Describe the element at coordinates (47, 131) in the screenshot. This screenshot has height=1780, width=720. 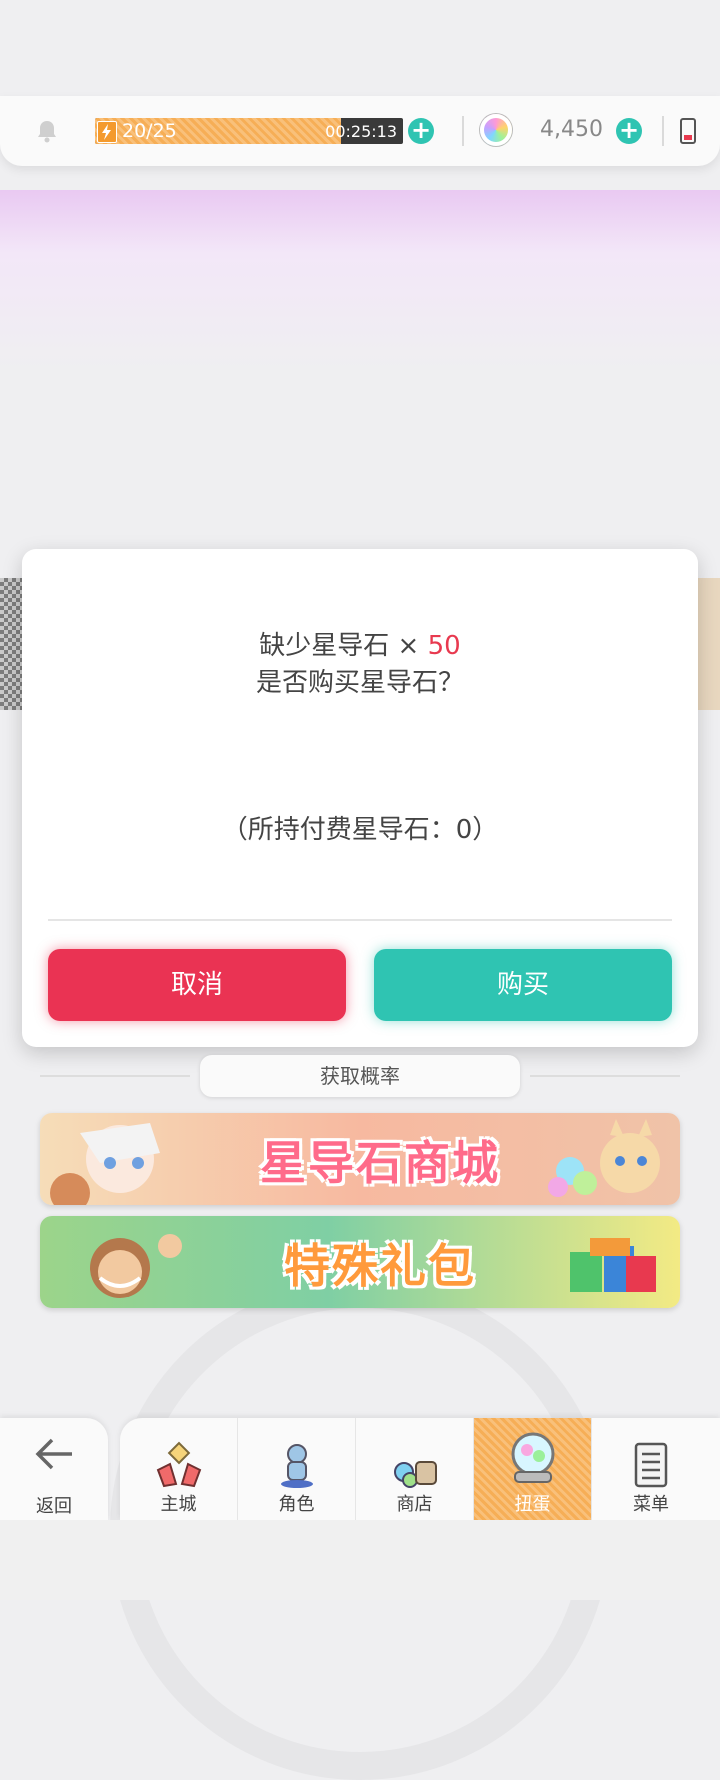
I see `bell-icon` at that location.